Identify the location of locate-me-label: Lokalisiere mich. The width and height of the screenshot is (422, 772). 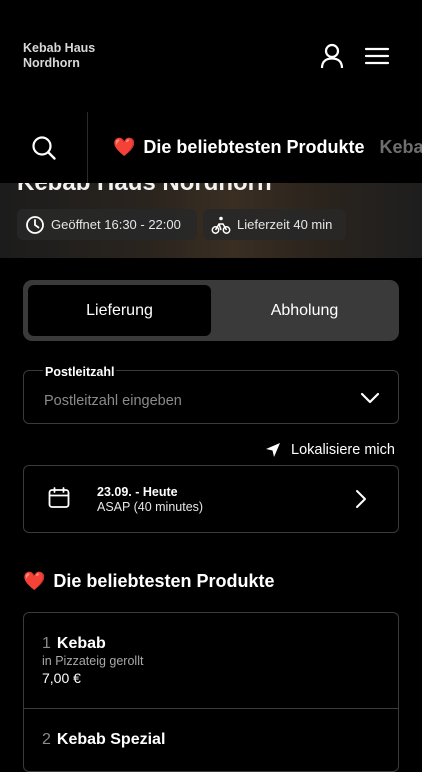
(343, 450).